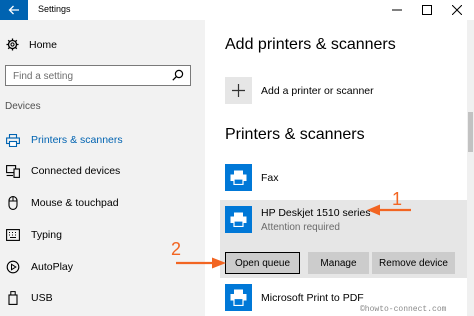 This screenshot has height=316, width=474. I want to click on home-link: Home, so click(31, 44).